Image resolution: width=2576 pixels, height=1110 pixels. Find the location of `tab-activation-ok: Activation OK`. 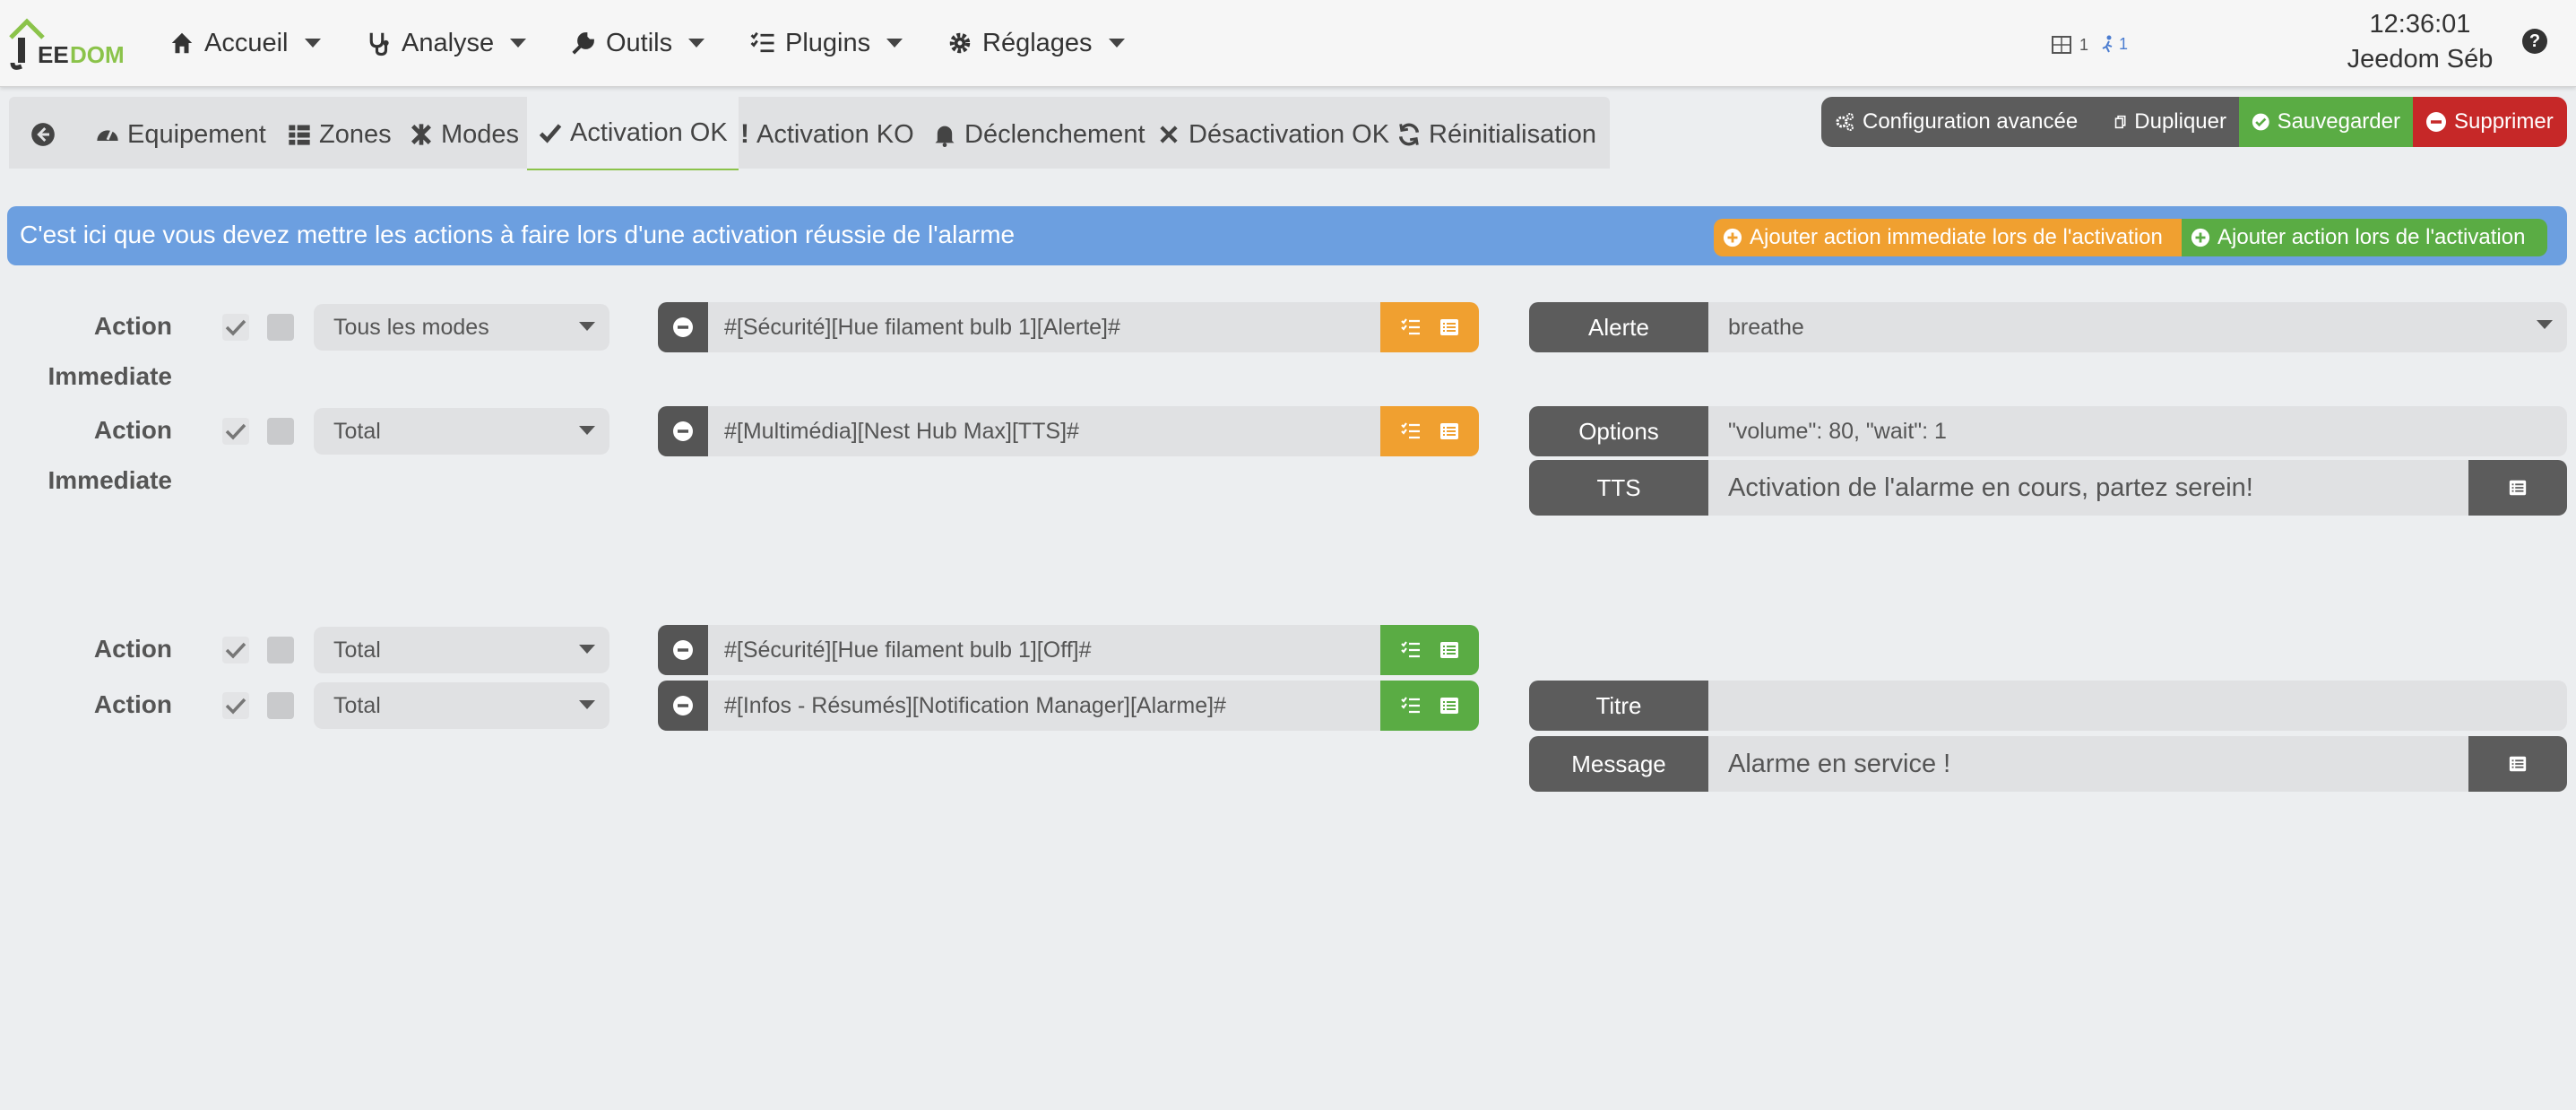

tab-activation-ok: Activation OK is located at coordinates (633, 133).